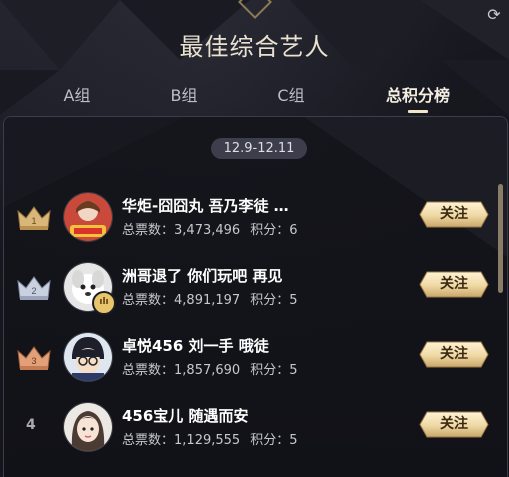  I want to click on artist-stats: 总票数：4,891,197 积分：5, so click(209, 298).